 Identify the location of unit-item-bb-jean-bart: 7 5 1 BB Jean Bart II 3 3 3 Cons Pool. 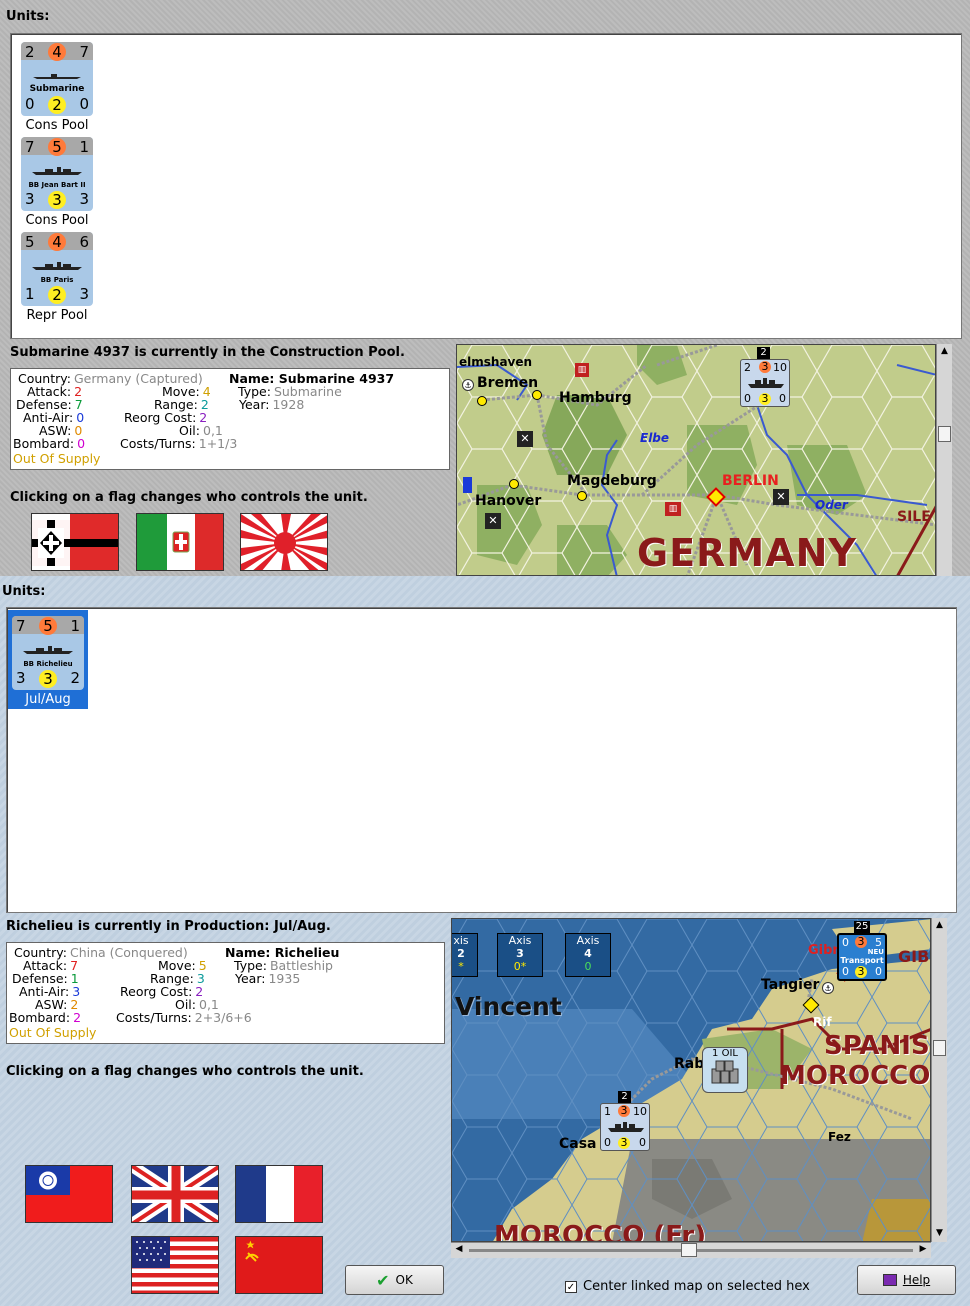
(57, 182).